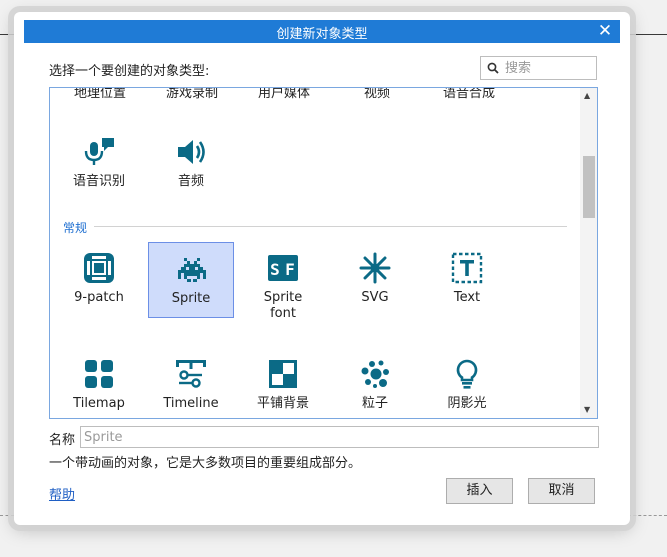  I want to click on object-type-label: 平铺背景, so click(282, 403).